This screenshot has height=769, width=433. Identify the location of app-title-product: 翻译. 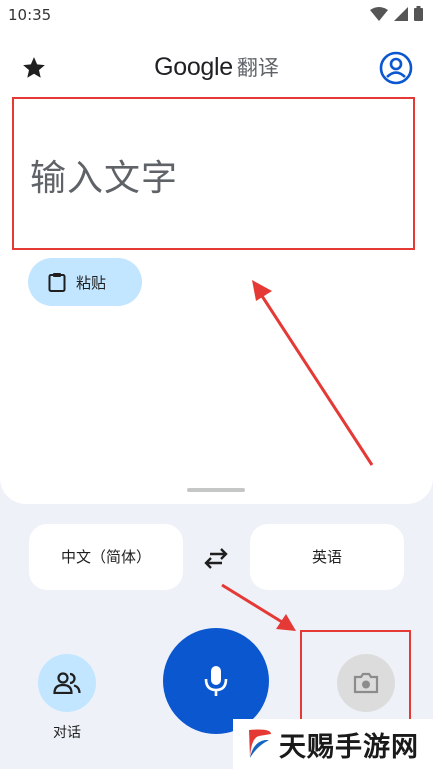
(257, 68).